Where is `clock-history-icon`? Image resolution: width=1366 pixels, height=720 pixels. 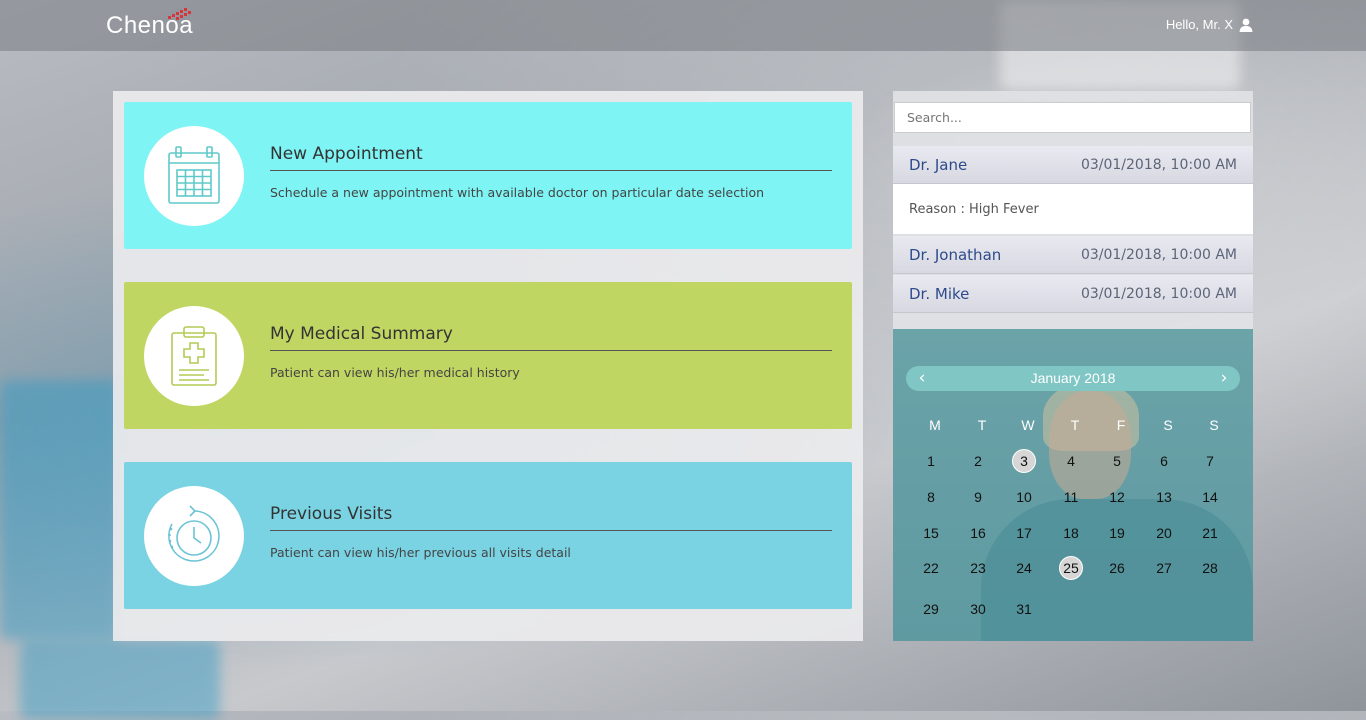 clock-history-icon is located at coordinates (194, 533).